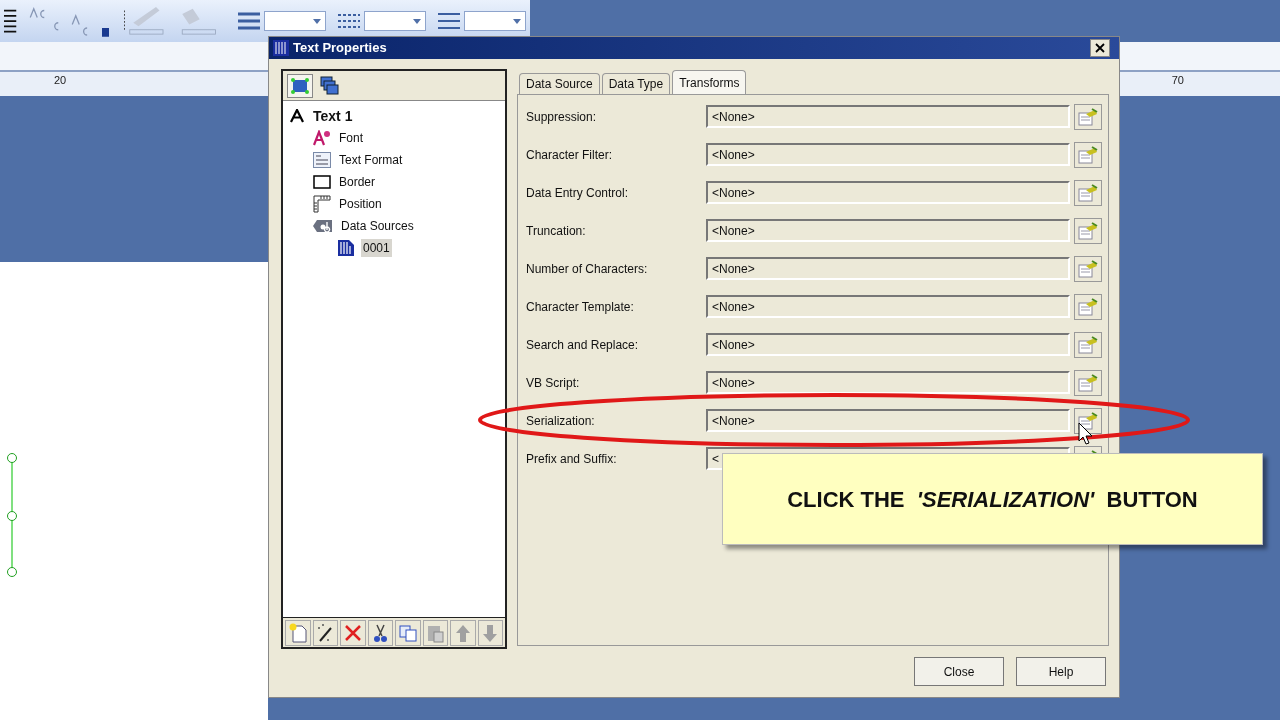 The height and width of the screenshot is (720, 1280). What do you see at coordinates (351, 138) in the screenshot?
I see `tree-item: Font` at bounding box center [351, 138].